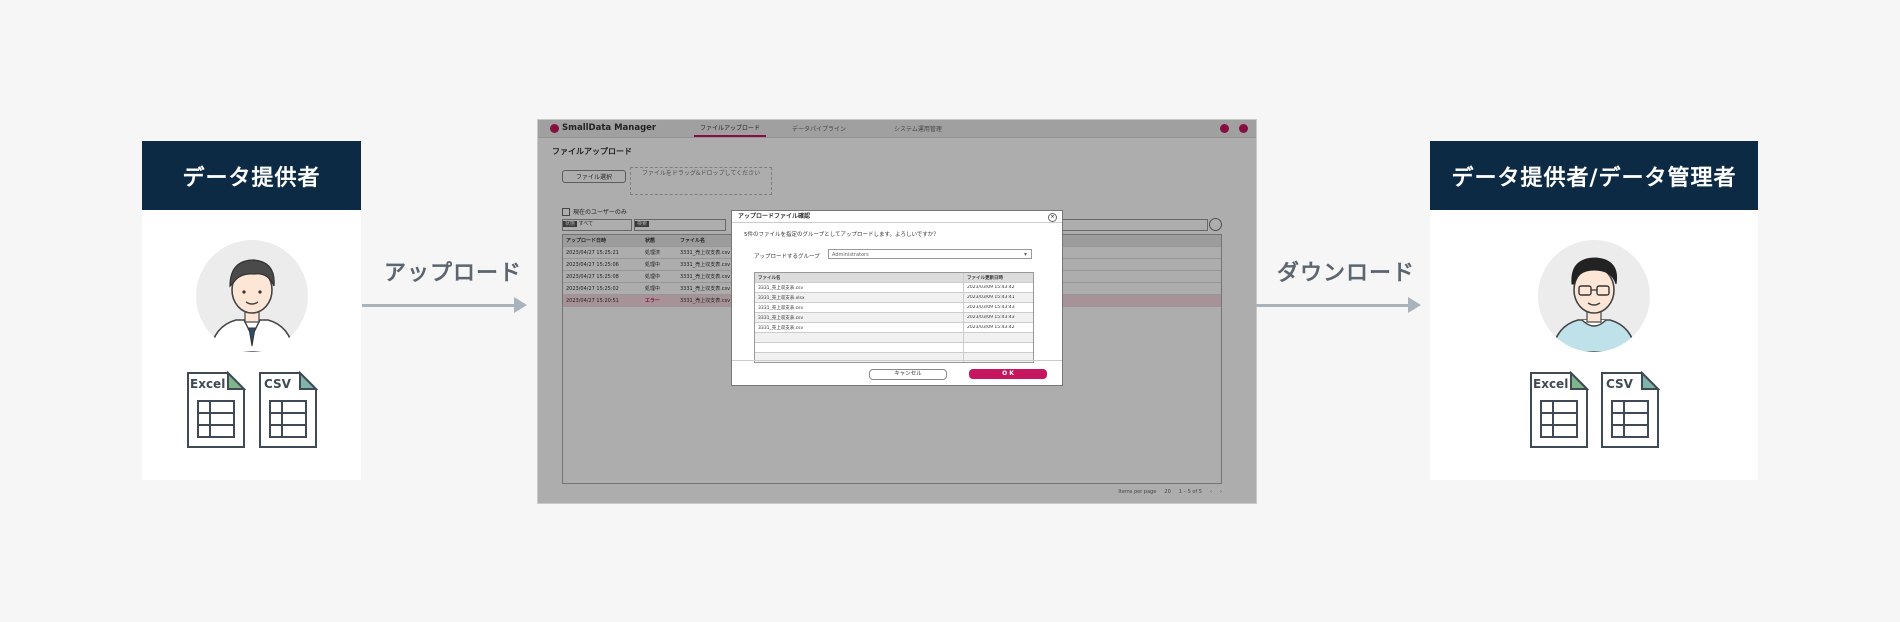 The image size is (1900, 622). What do you see at coordinates (444, 305) in the screenshot?
I see `upload-arrow` at bounding box center [444, 305].